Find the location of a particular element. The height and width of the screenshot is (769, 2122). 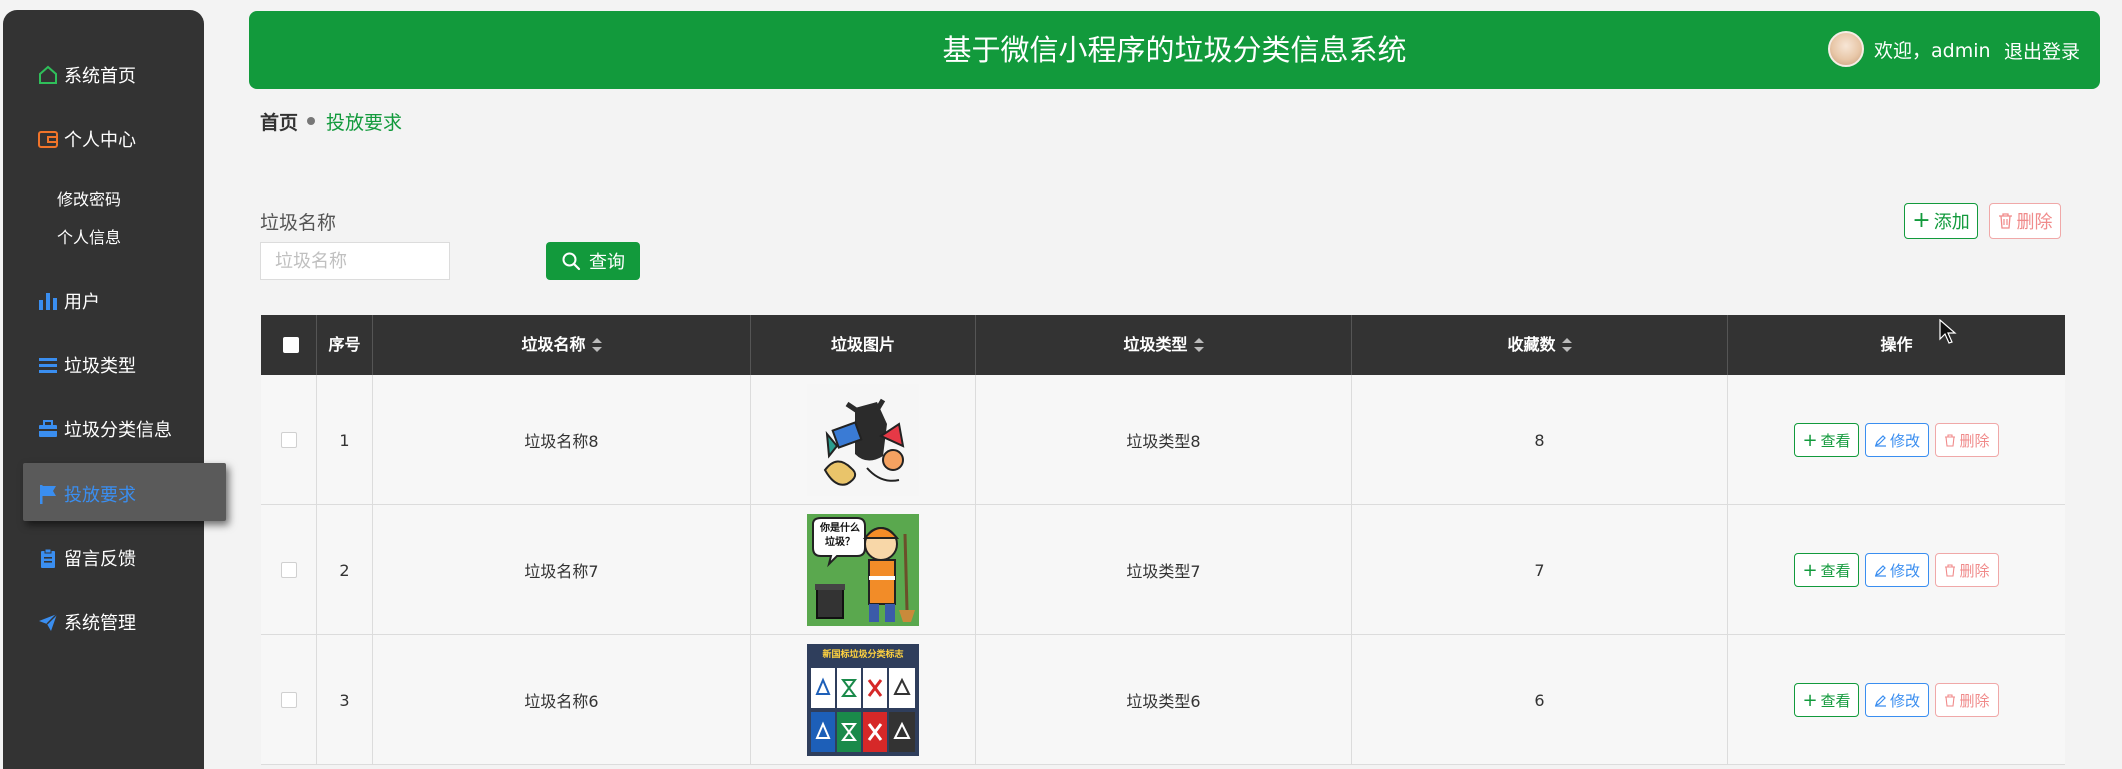

sidebar-item-system-management: 系统管理 is located at coordinates (86, 622).